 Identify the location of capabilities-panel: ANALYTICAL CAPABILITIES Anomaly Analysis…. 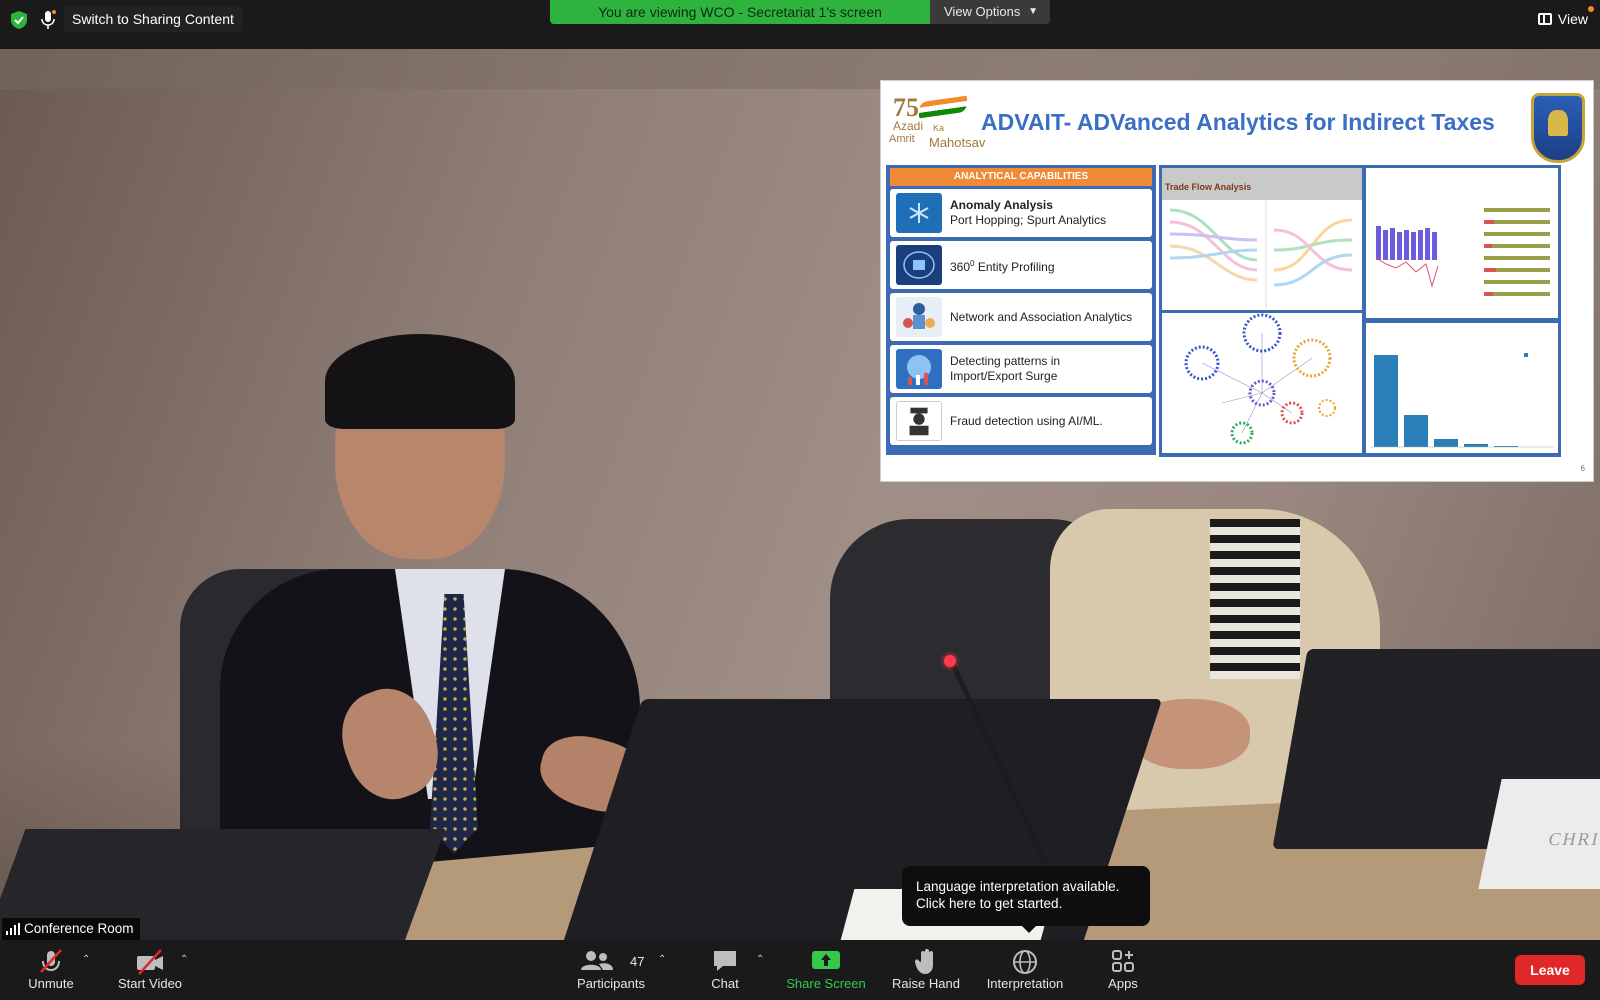
(1021, 310).